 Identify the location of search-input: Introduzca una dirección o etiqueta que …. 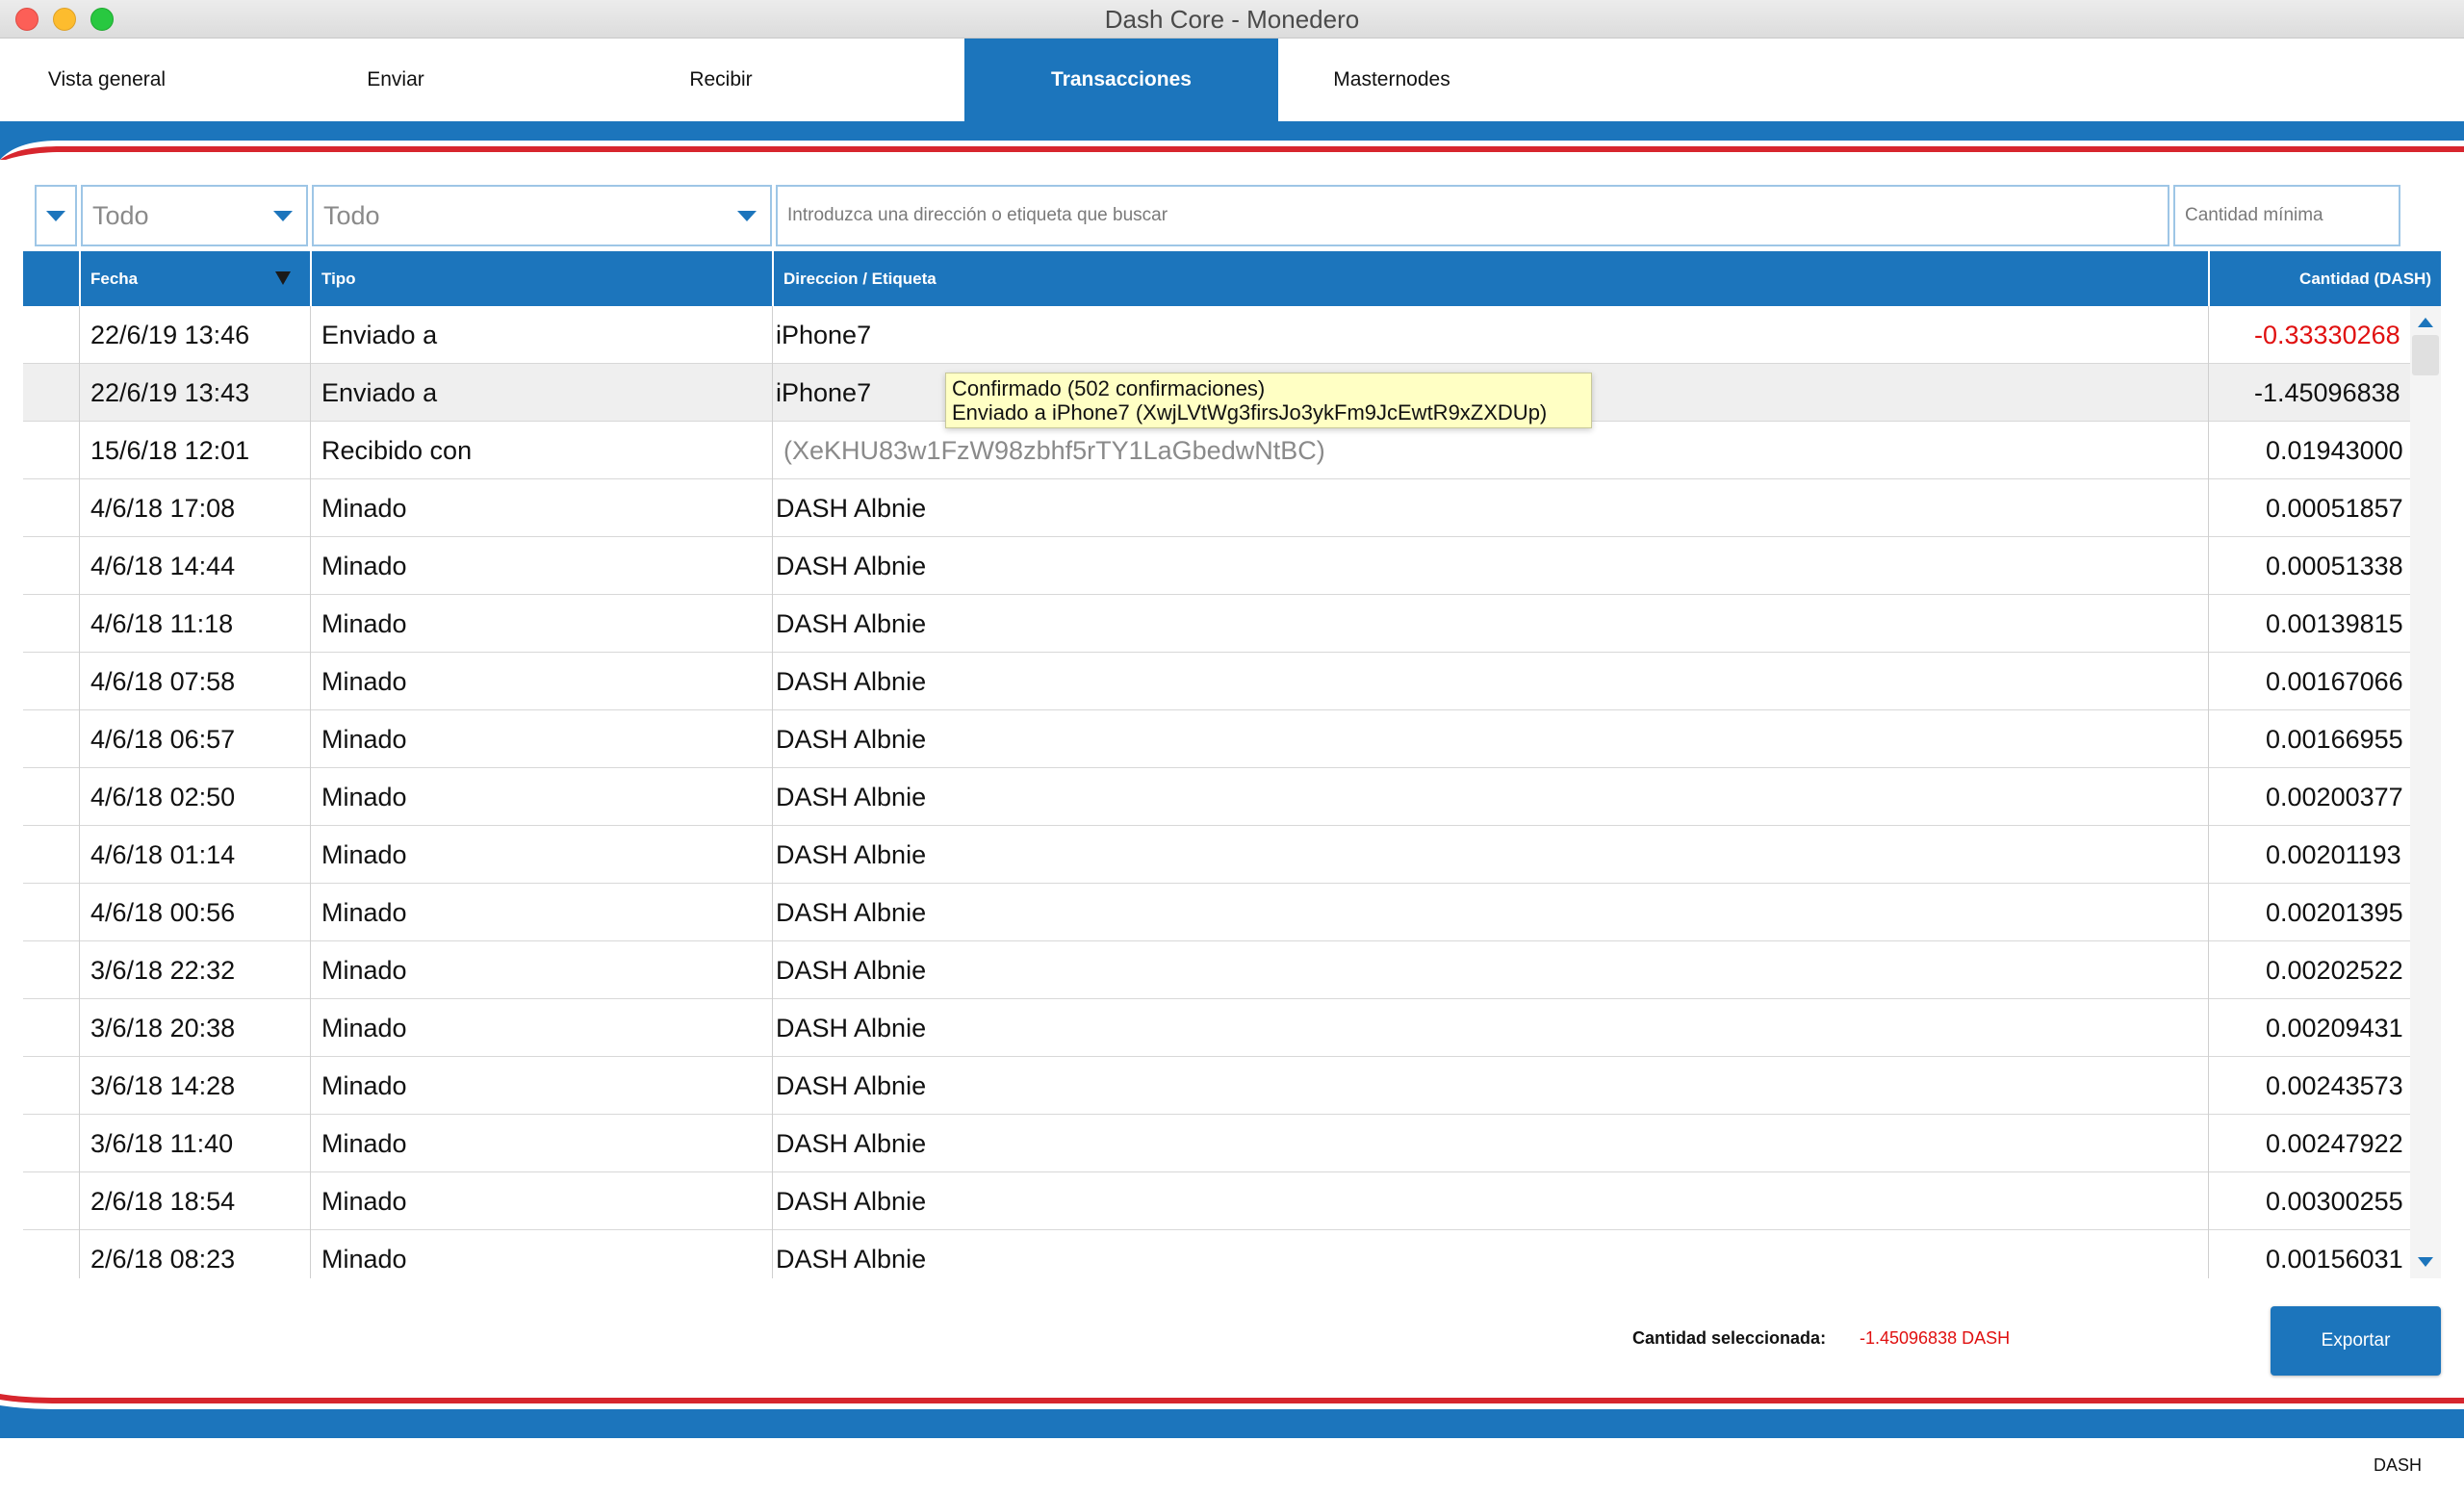
(1472, 216).